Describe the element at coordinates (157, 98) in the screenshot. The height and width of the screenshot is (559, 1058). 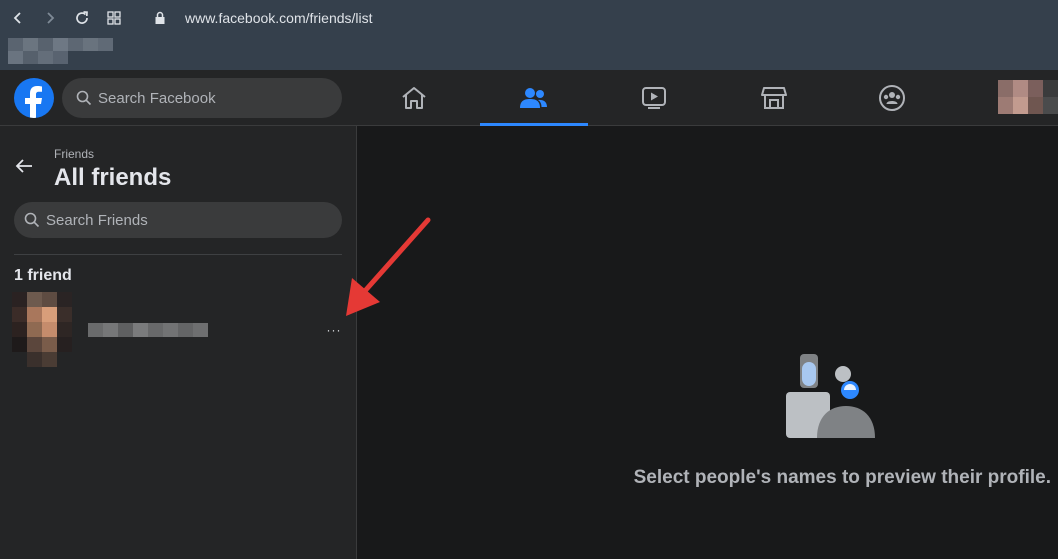
I see `search-facebook-placeholder: Search Facebook` at that location.